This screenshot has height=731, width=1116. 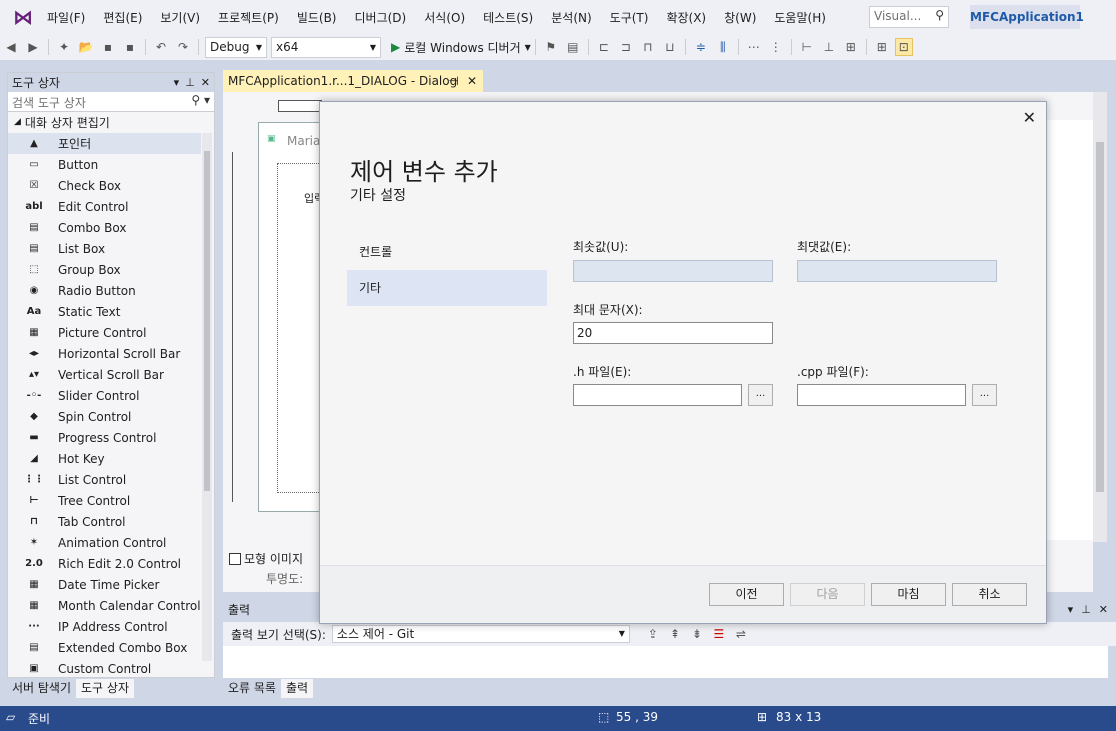 I want to click on pin-icon: ⊣, so click(x=454, y=81).